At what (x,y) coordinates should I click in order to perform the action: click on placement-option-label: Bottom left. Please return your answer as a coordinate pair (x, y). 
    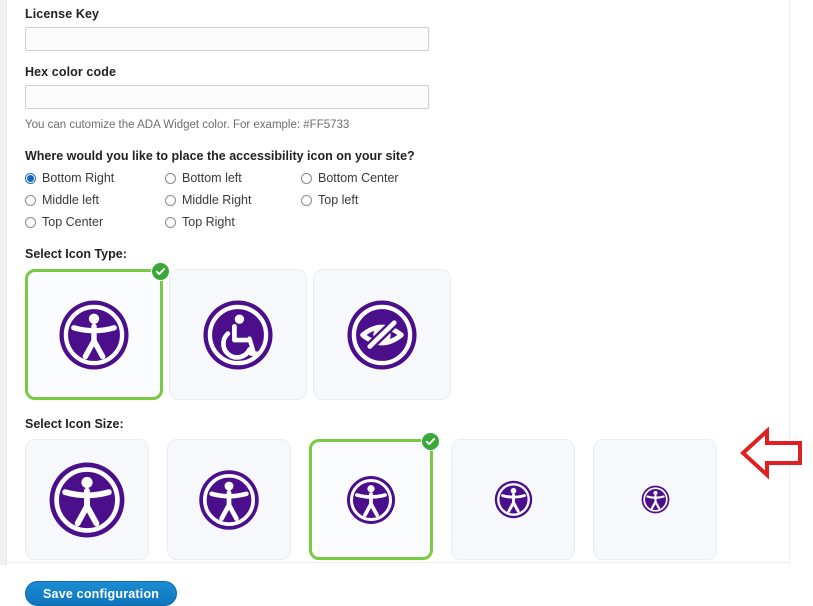
    Looking at the image, I should click on (212, 178).